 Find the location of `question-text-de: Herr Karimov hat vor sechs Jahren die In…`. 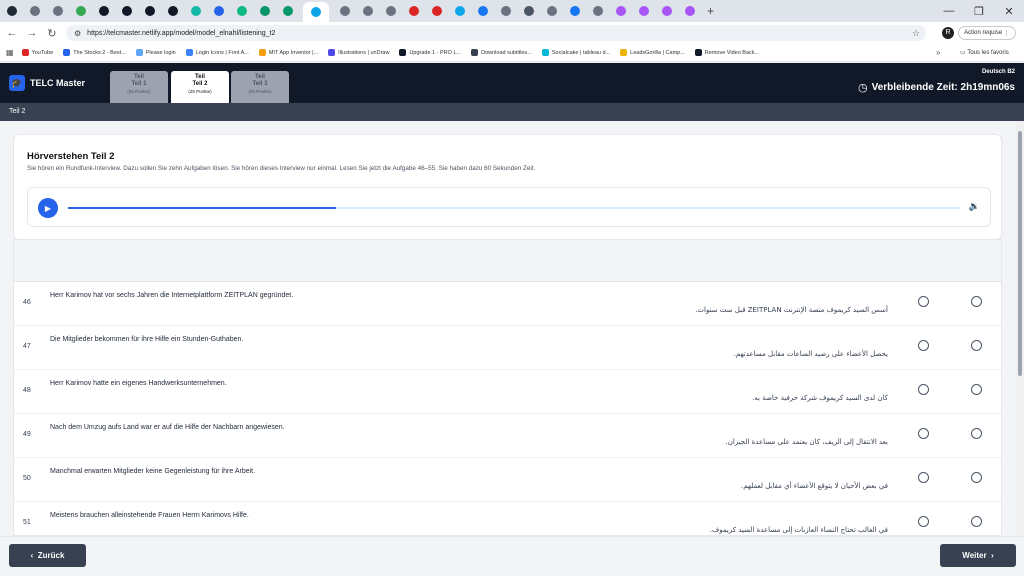

question-text-de: Herr Karimov hat vor sechs Jahren die In… is located at coordinates (172, 295).